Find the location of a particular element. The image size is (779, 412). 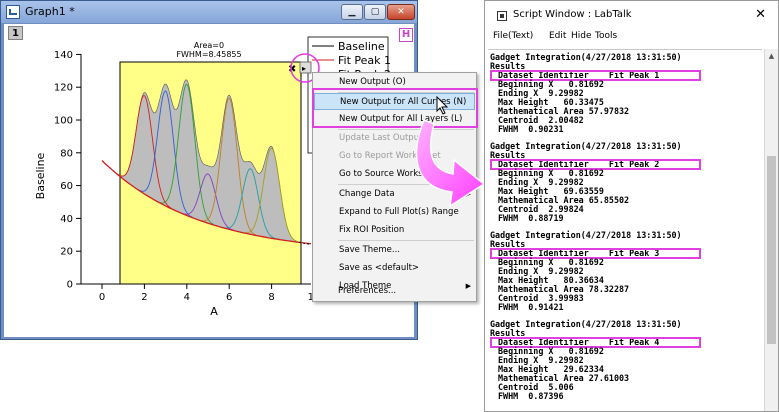

fwhm-annotation: FWHM=8.45855 is located at coordinates (208, 54).